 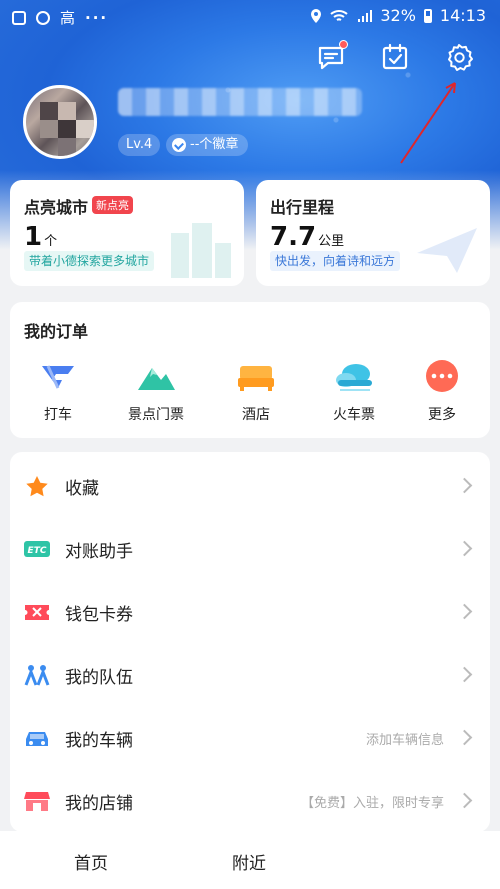 What do you see at coordinates (250, 611) in the screenshot?
I see `menu-item-wallet: 钱包卡券` at bounding box center [250, 611].